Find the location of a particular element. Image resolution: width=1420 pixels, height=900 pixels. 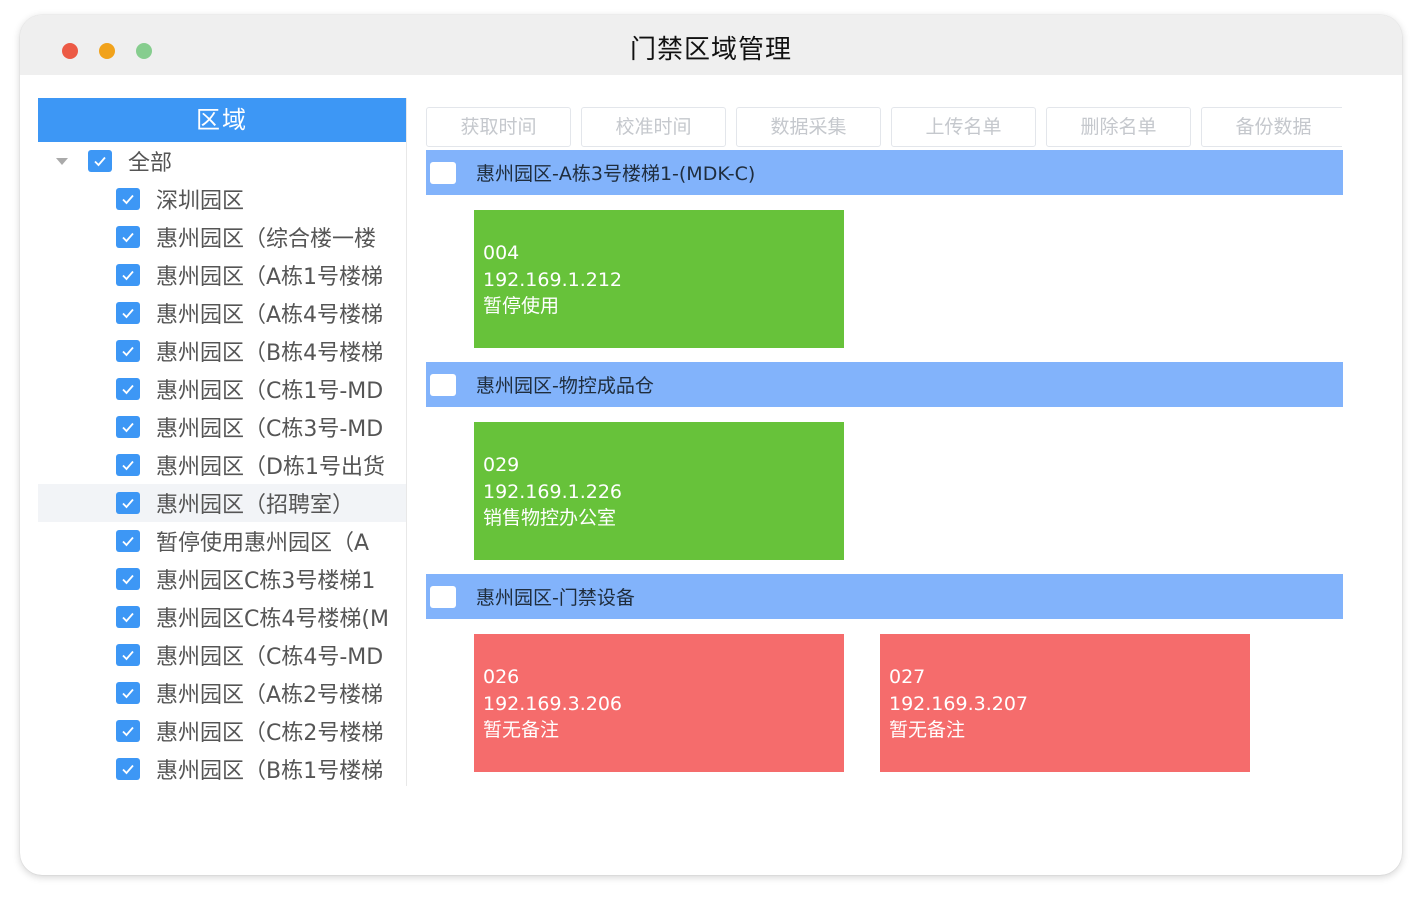

tree-node: 惠州园区（C栋4号-MD is located at coordinates (222, 655).